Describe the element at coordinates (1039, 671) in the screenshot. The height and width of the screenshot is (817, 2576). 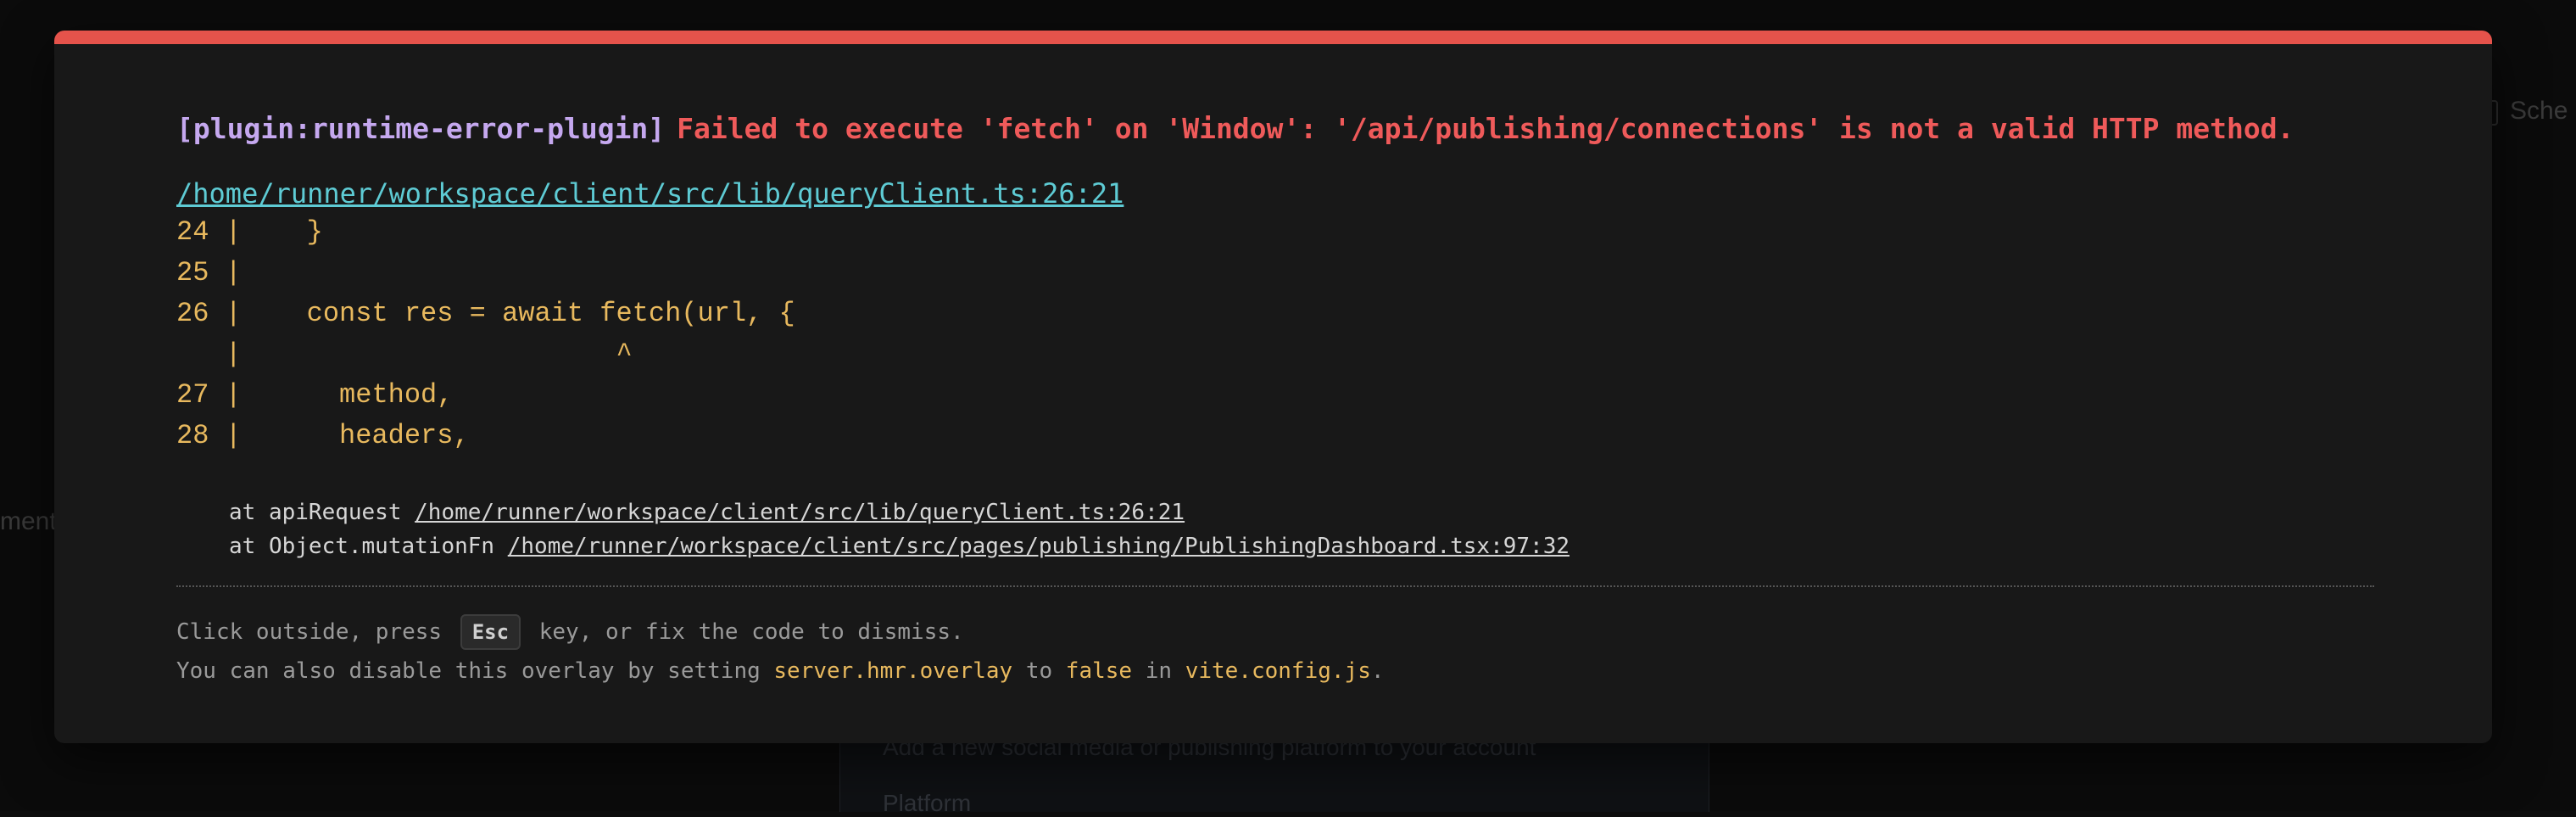
I see `tip-text: to` at that location.